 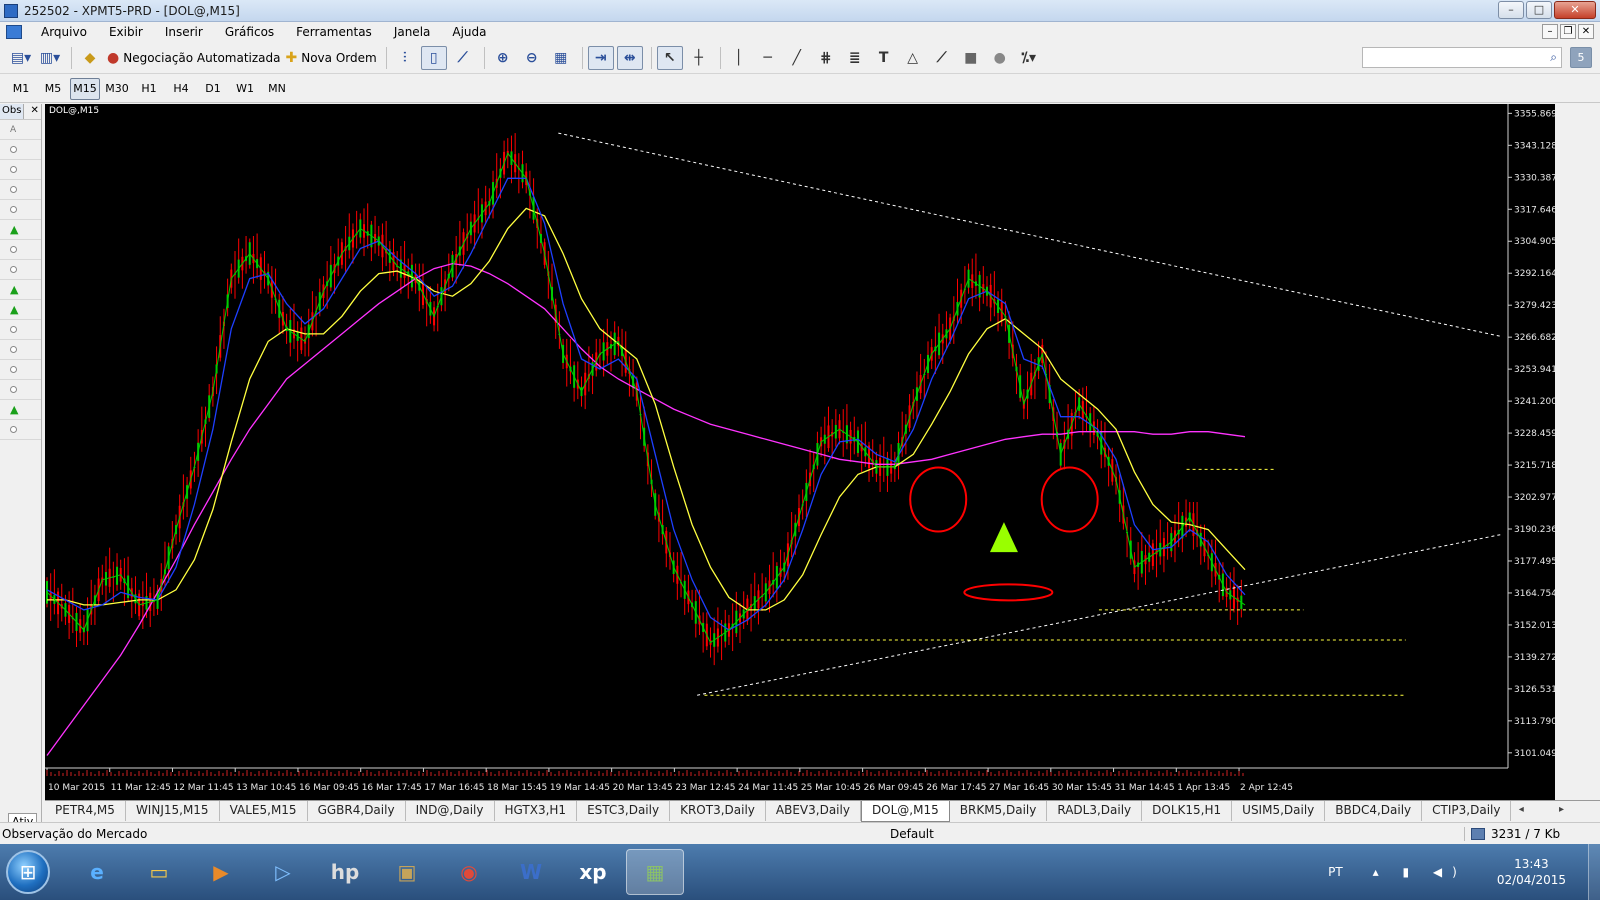 What do you see at coordinates (629, 57) in the screenshot?
I see `chart-shift-button: ⇹` at bounding box center [629, 57].